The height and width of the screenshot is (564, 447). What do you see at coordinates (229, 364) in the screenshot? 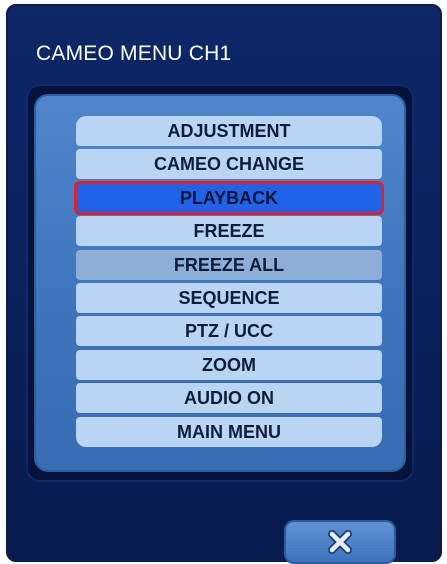
I see `menu-item-zoom: ZOOM` at bounding box center [229, 364].